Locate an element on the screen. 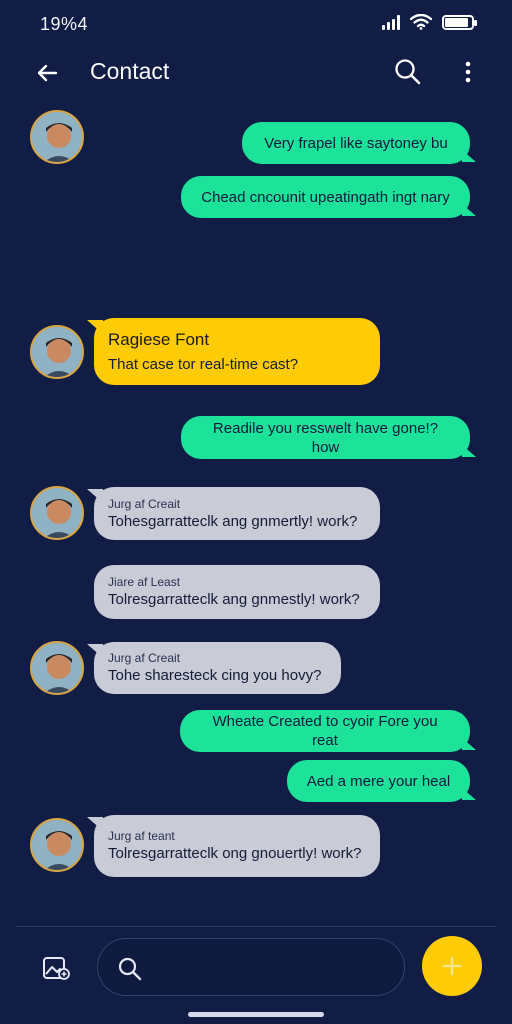  back-arrow-icon is located at coordinates (47, 73).